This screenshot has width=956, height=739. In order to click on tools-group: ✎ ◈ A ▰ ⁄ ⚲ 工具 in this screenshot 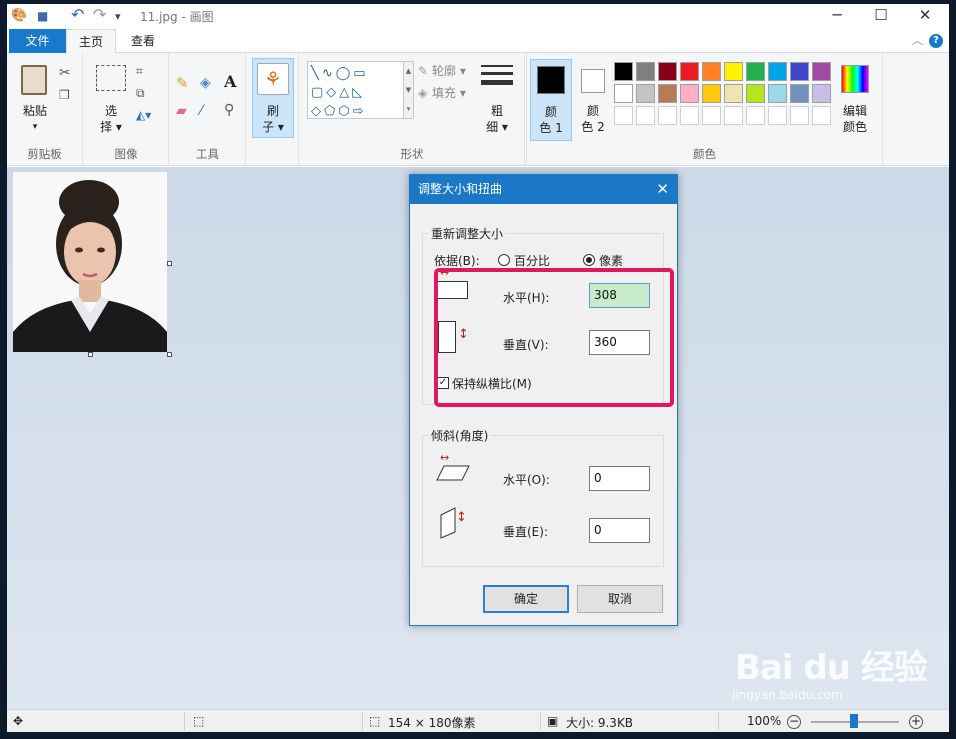, I will do `click(208, 109)`.